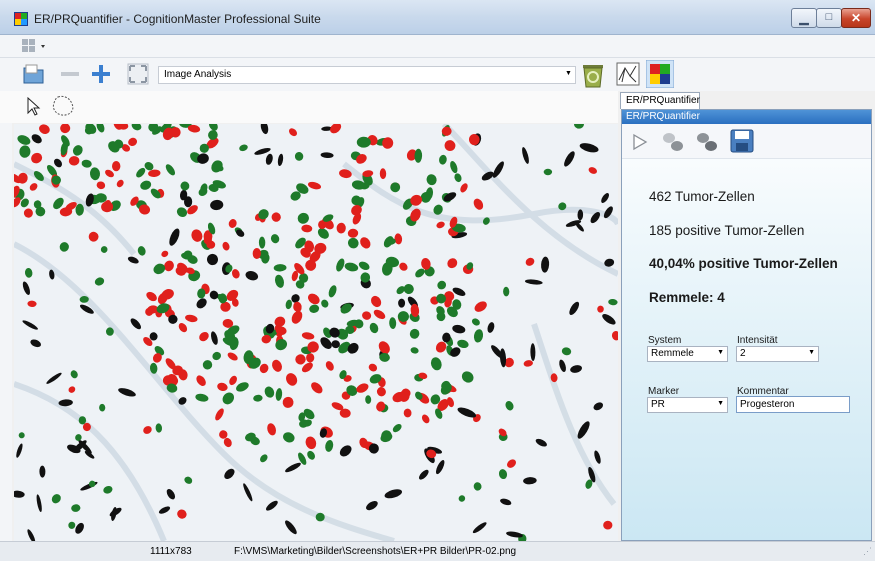  Describe the element at coordinates (34, 107) in the screenshot. I see `pointer-icon` at that location.